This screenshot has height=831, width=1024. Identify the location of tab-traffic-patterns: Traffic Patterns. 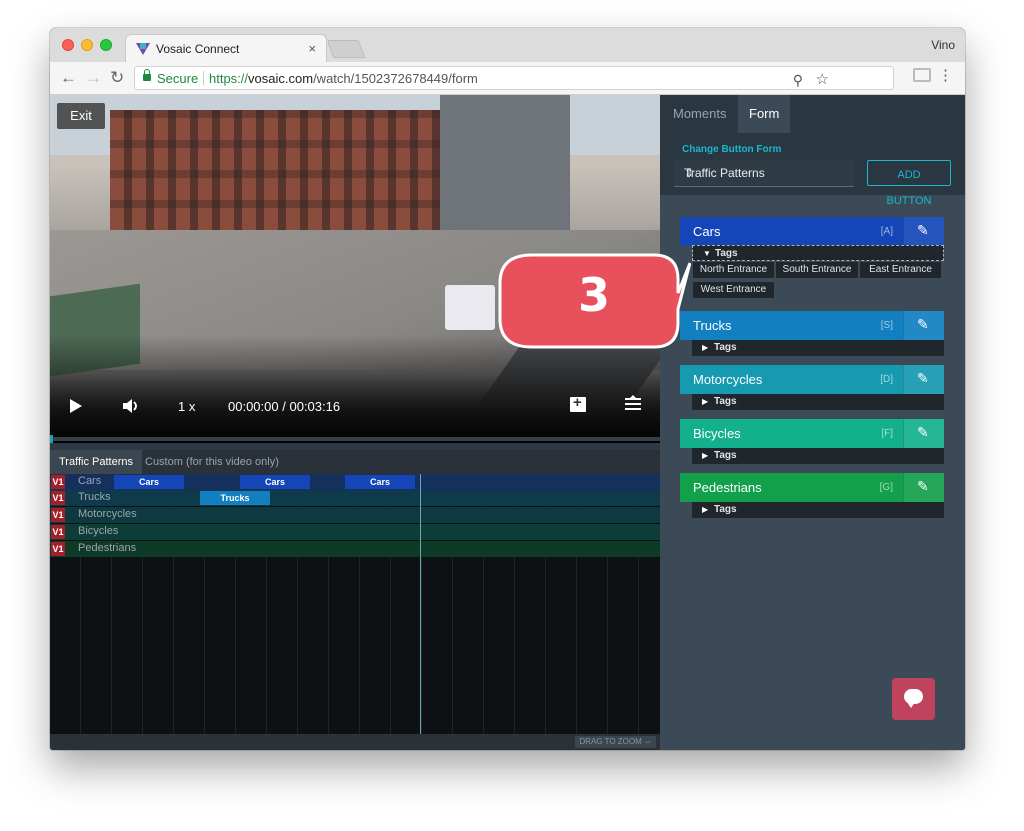
(96, 462).